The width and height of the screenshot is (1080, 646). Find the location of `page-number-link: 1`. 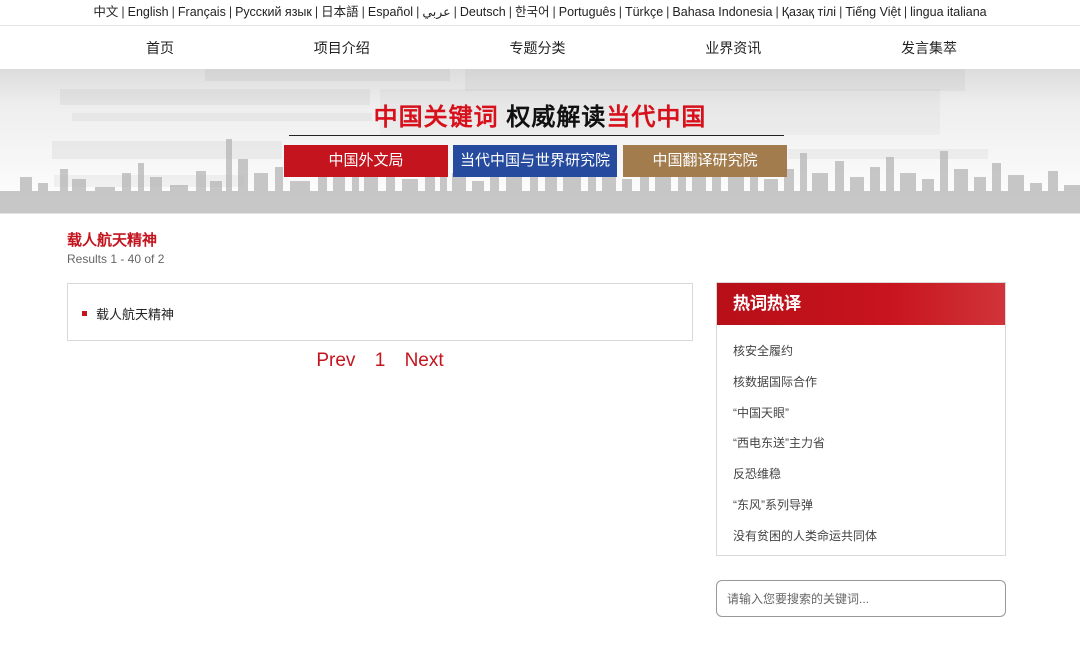

page-number-link: 1 is located at coordinates (380, 360).